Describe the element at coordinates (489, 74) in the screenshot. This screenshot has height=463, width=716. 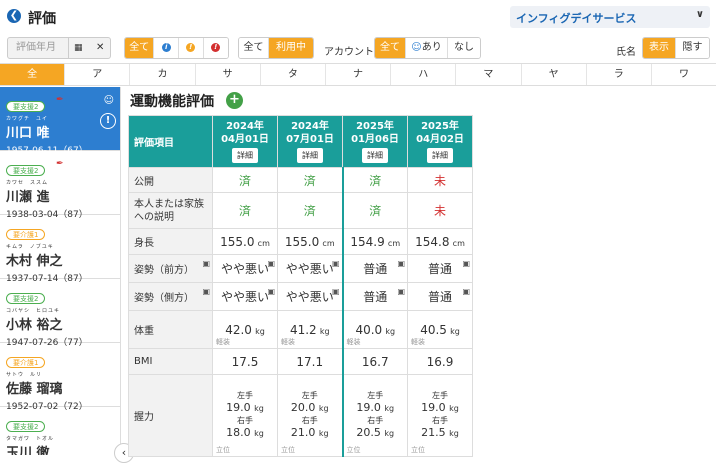
I see `kana-tab-ma: マ` at that location.